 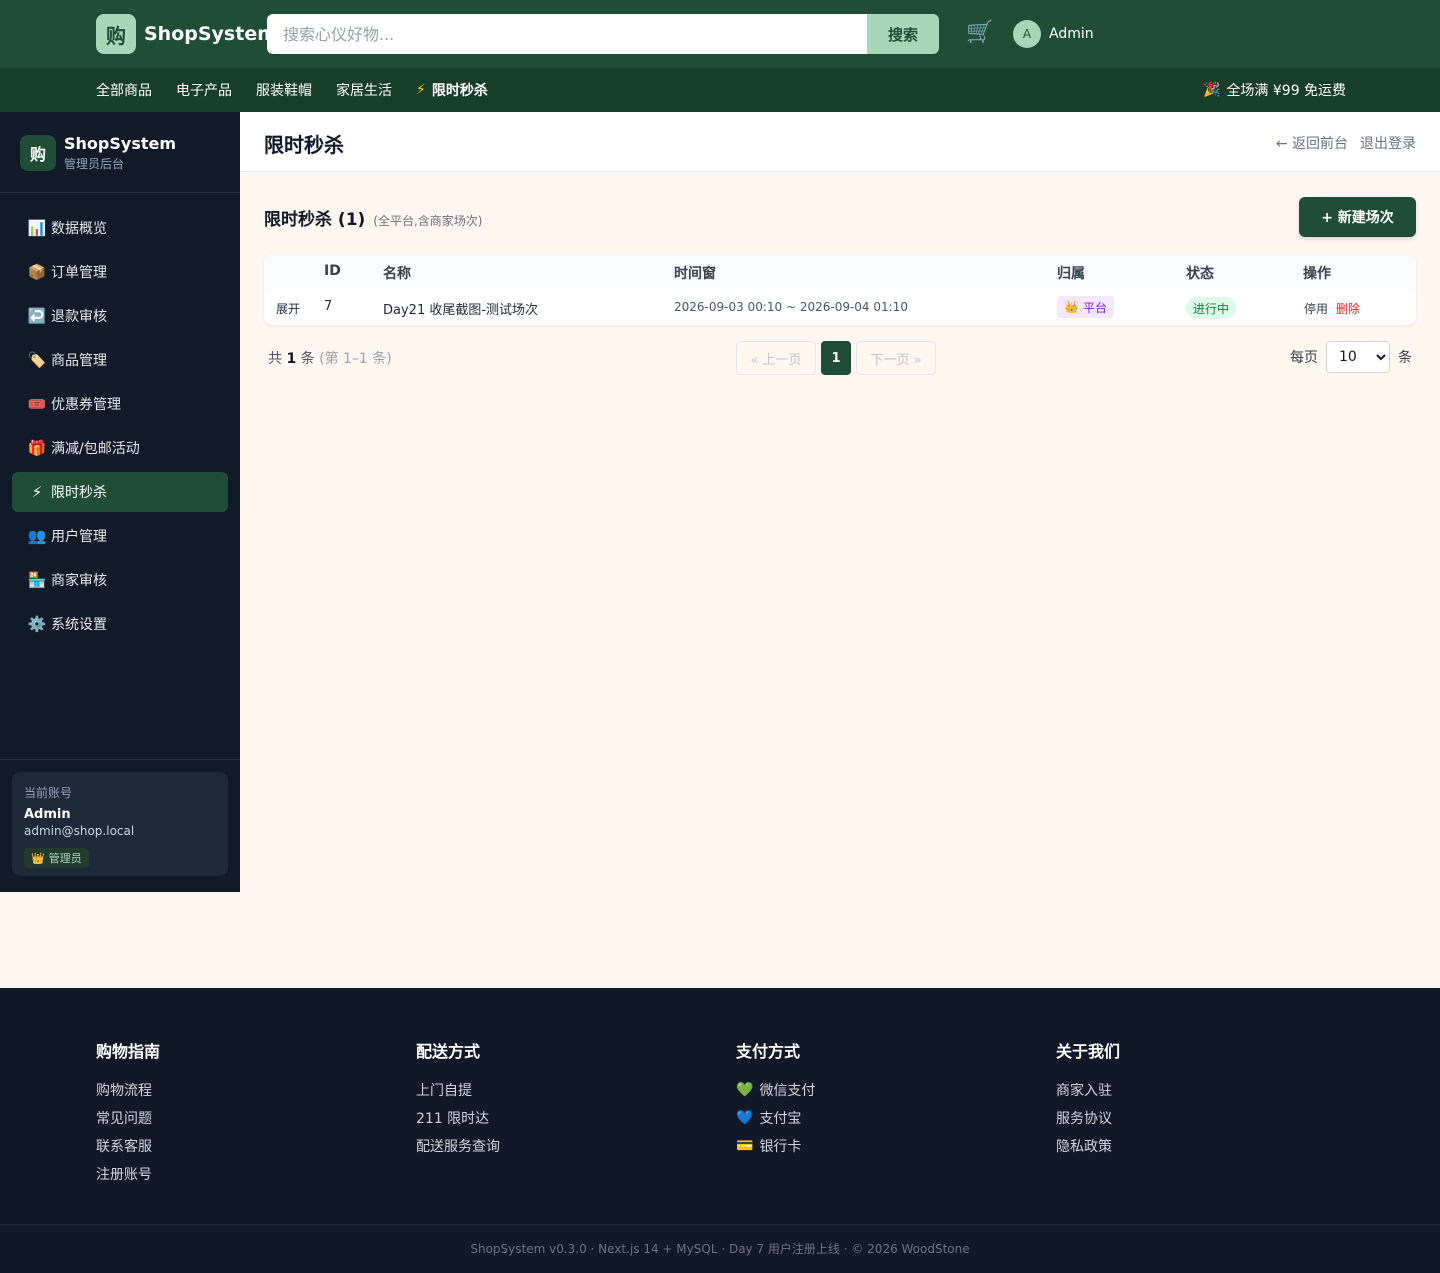 What do you see at coordinates (37, 448) in the screenshot?
I see `gift-icon: 🎁` at bounding box center [37, 448].